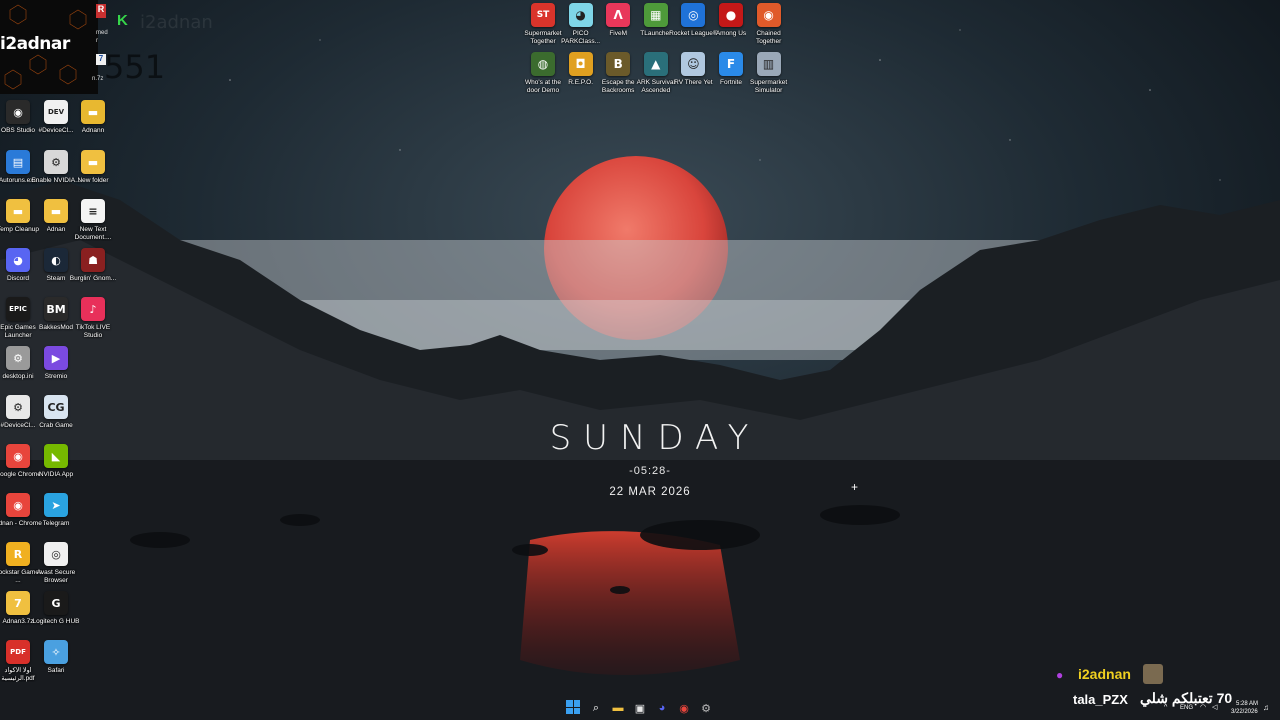 The width and height of the screenshot is (1280, 720). What do you see at coordinates (1247, 704) in the screenshot?
I see `tray-time: 5:28 AM` at bounding box center [1247, 704].